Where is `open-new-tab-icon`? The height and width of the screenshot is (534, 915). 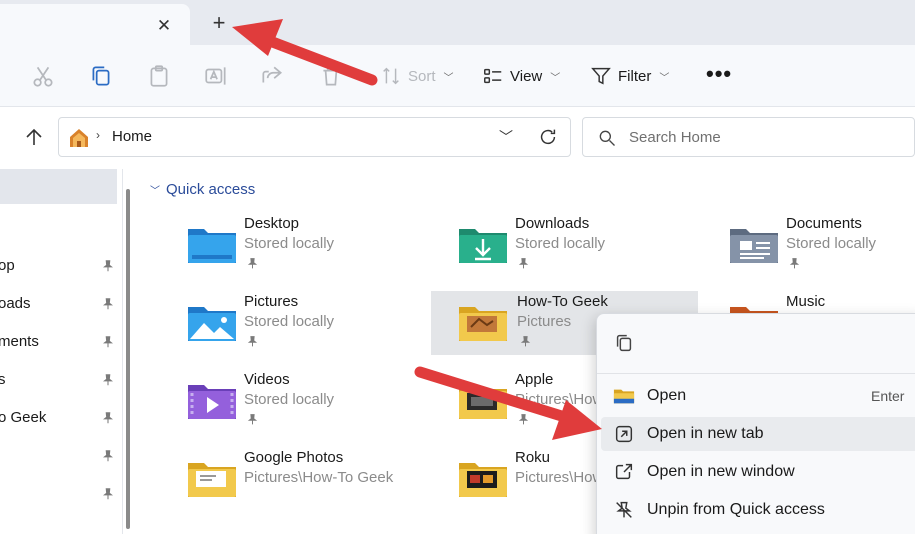 open-new-tab-icon is located at coordinates (624, 434).